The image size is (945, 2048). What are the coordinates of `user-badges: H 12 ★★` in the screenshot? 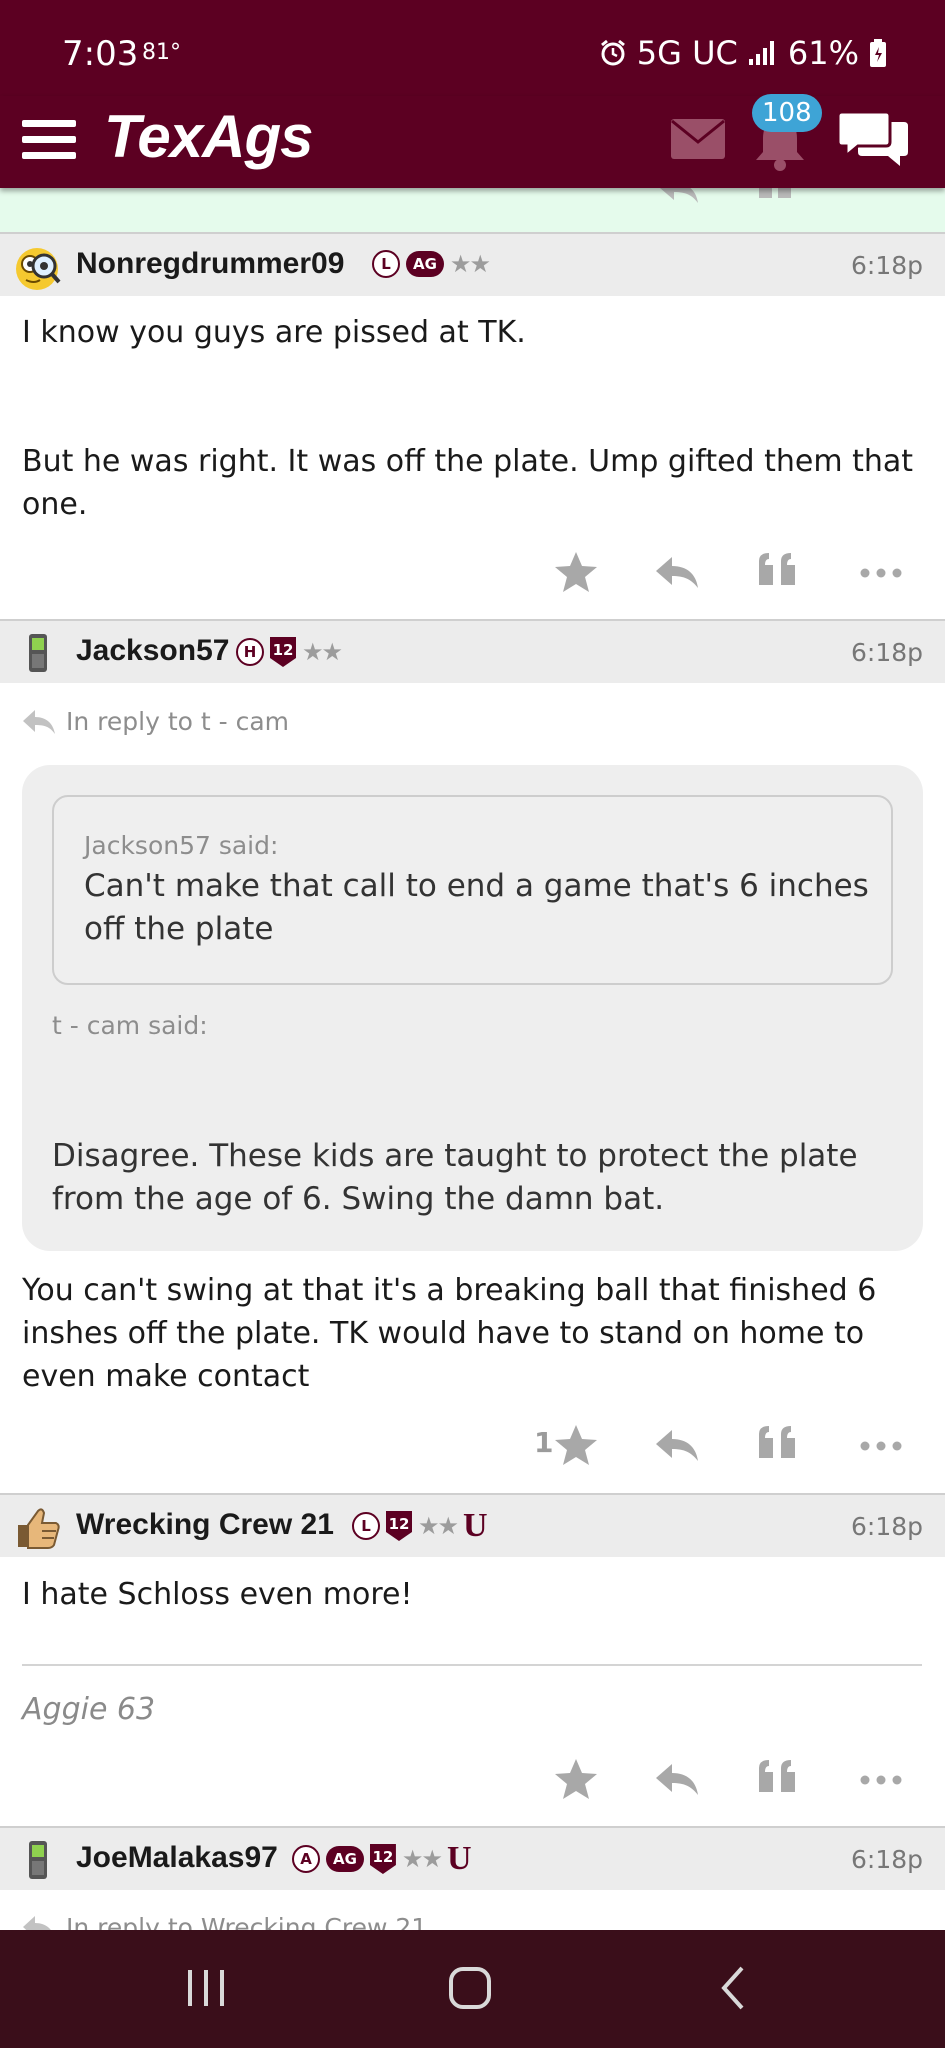 It's located at (289, 652).